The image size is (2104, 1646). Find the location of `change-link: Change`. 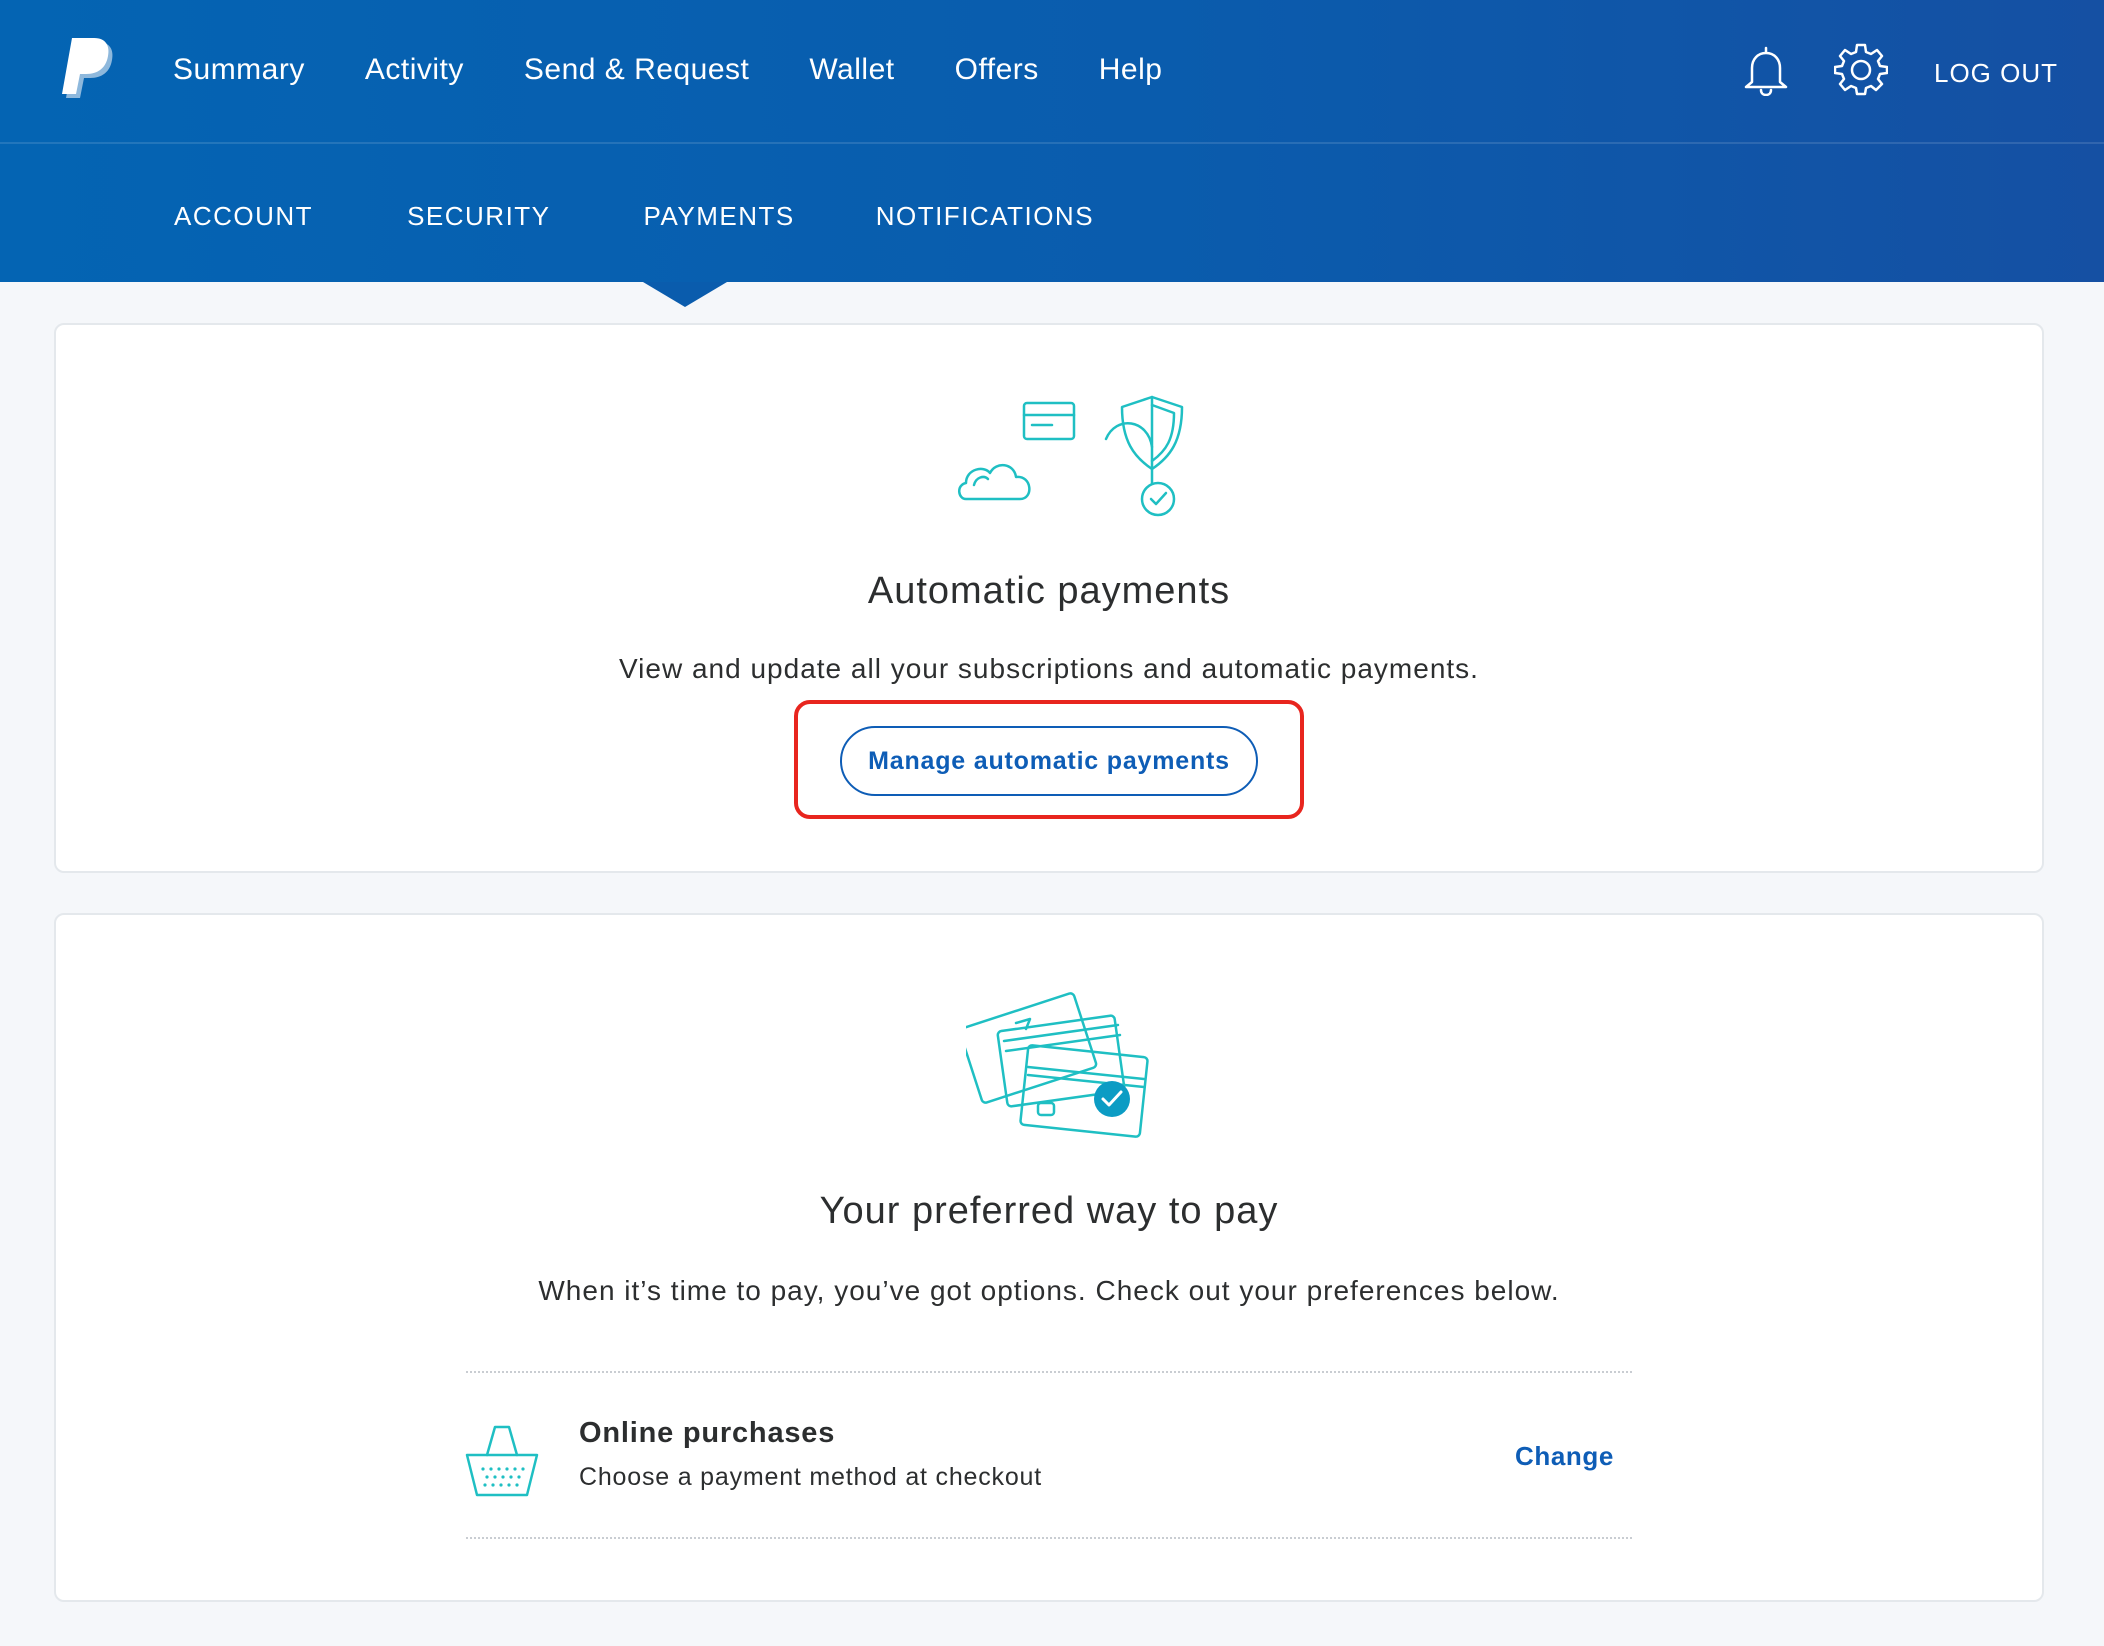

change-link: Change is located at coordinates (1564, 1456).